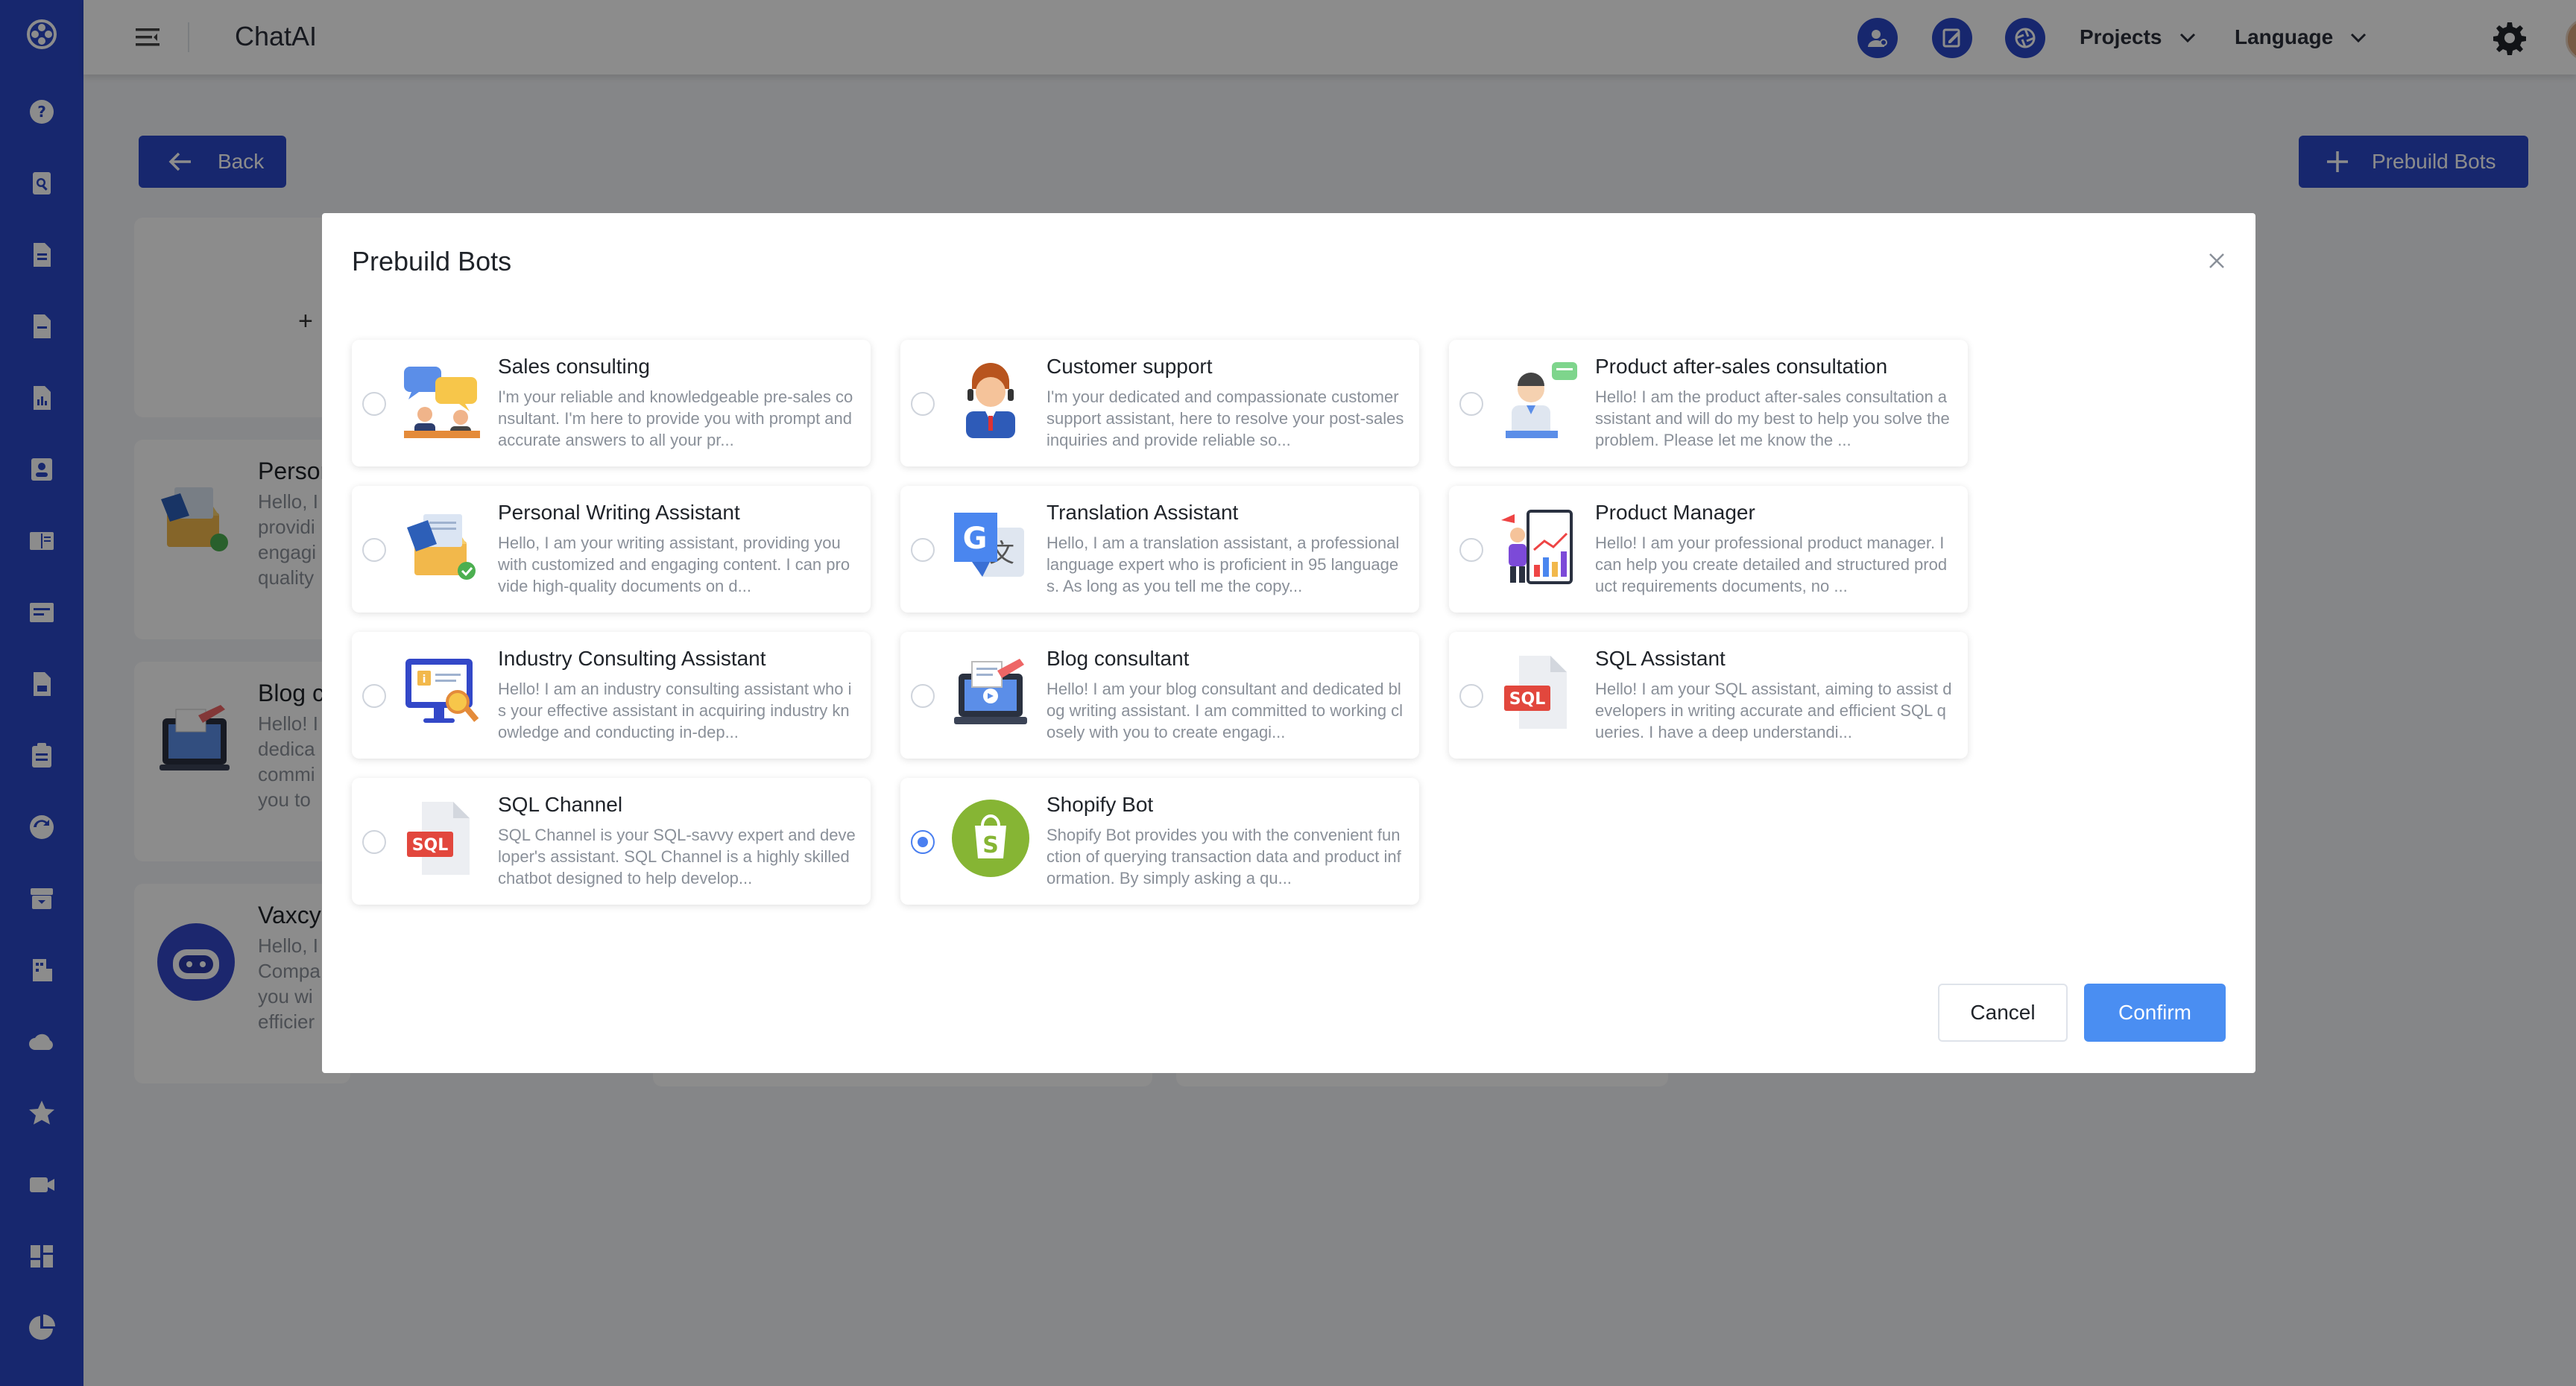 The image size is (2576, 1386). What do you see at coordinates (975, 539) in the screenshot?
I see `svg-text: G` at bounding box center [975, 539].